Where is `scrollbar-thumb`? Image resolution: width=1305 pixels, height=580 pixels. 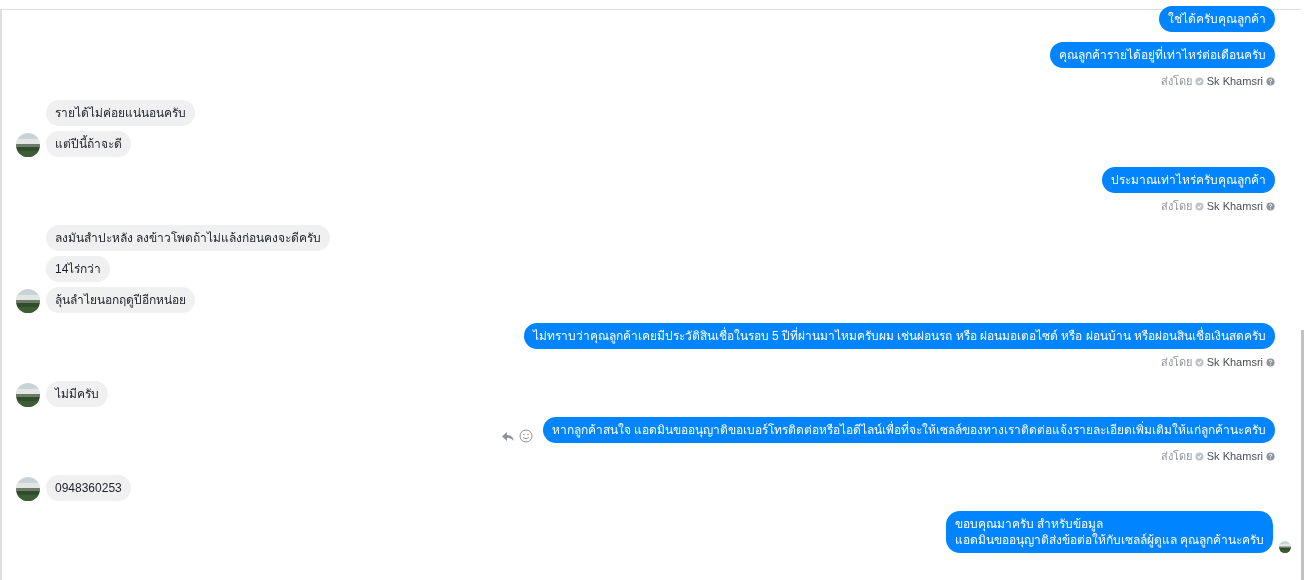
scrollbar-thumb is located at coordinates (1302, 455).